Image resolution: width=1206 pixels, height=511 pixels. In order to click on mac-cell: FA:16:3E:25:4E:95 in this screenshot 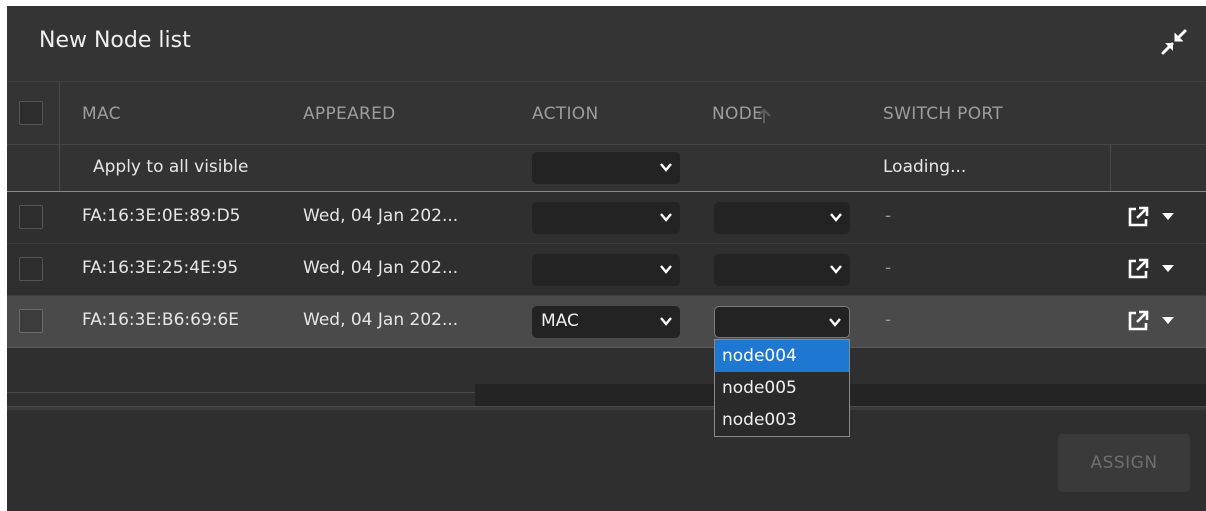, I will do `click(160, 268)`.